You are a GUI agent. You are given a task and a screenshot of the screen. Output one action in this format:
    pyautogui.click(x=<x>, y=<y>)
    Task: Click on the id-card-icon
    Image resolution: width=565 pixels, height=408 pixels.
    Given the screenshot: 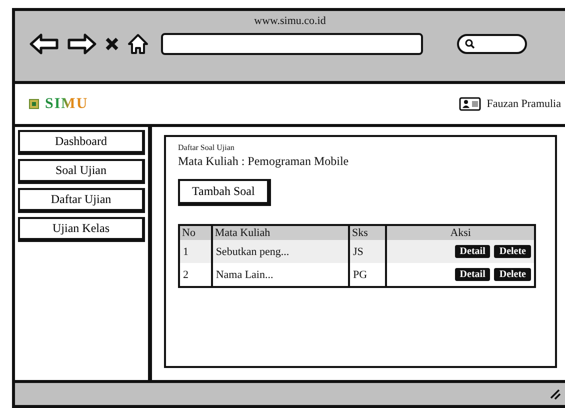 What is the action you would take?
    pyautogui.click(x=469, y=104)
    